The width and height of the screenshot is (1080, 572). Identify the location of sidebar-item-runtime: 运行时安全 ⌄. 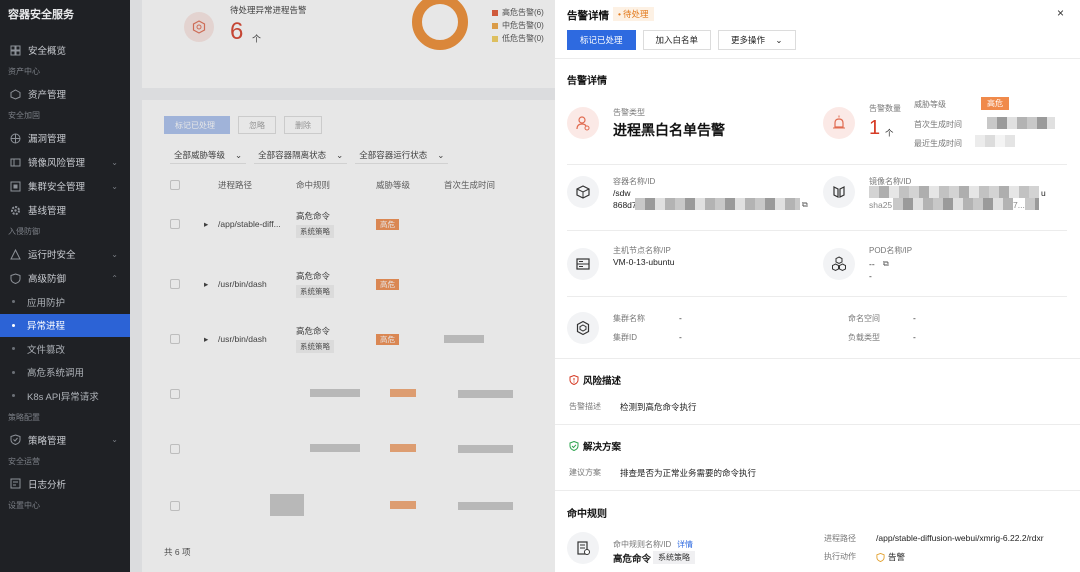
(65, 254).